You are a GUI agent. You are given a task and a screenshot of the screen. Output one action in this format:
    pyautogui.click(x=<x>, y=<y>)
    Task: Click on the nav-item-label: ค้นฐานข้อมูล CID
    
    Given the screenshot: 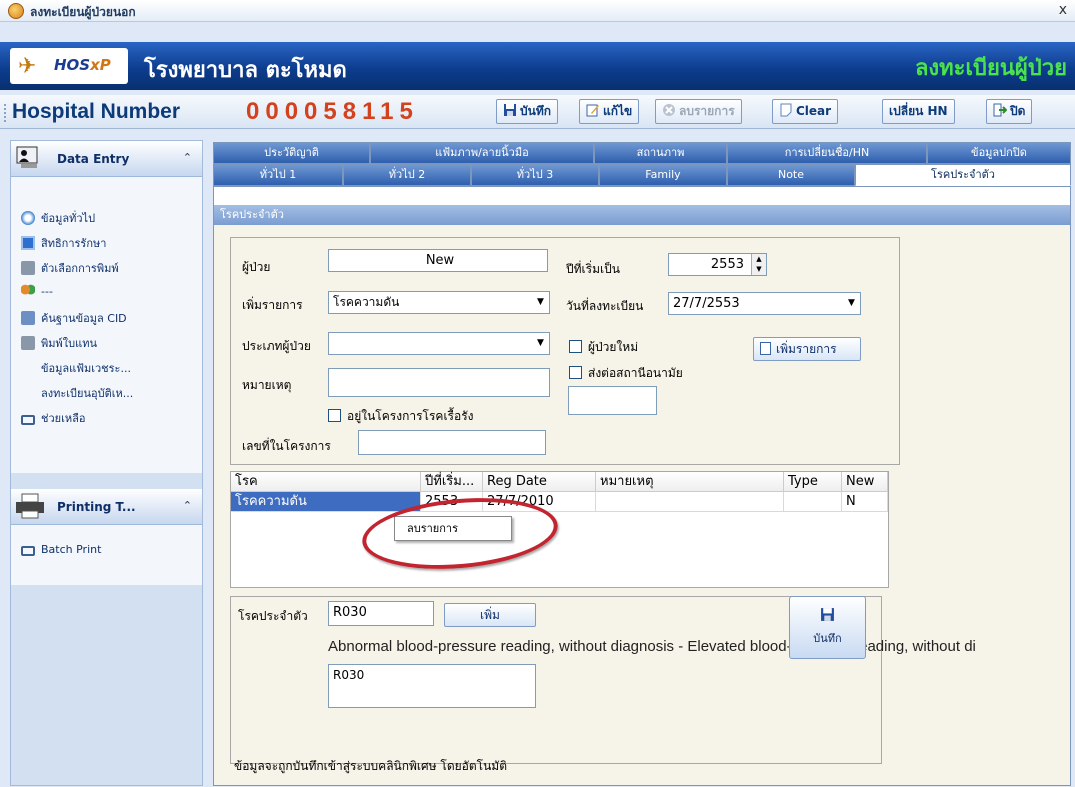 What is the action you would take?
    pyautogui.click(x=84, y=318)
    